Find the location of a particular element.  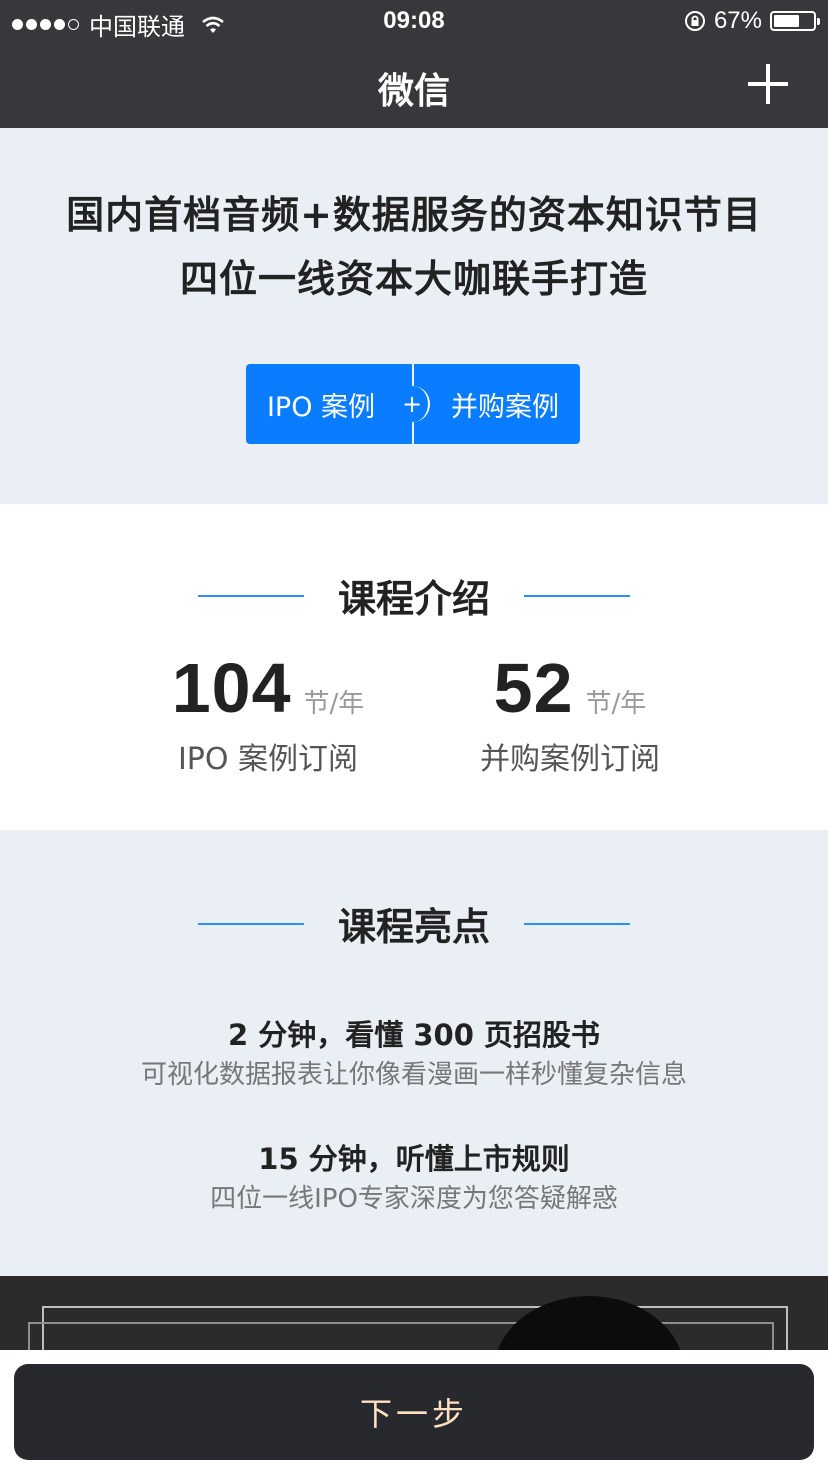

highlight-title: 15 分钟，听懂上市规则 is located at coordinates (414, 1159).